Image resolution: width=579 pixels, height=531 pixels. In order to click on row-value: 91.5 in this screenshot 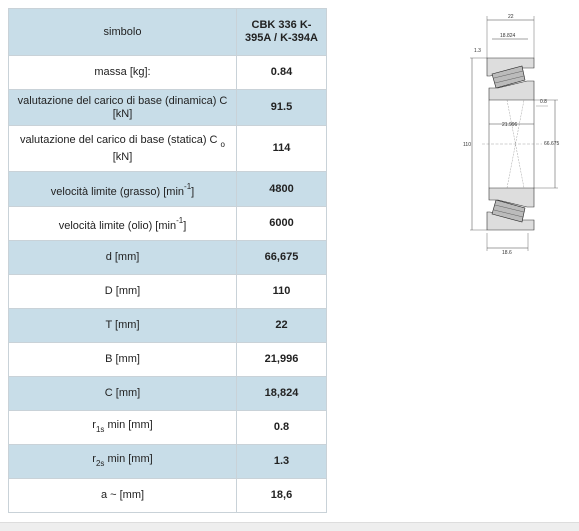, I will do `click(281, 107)`.